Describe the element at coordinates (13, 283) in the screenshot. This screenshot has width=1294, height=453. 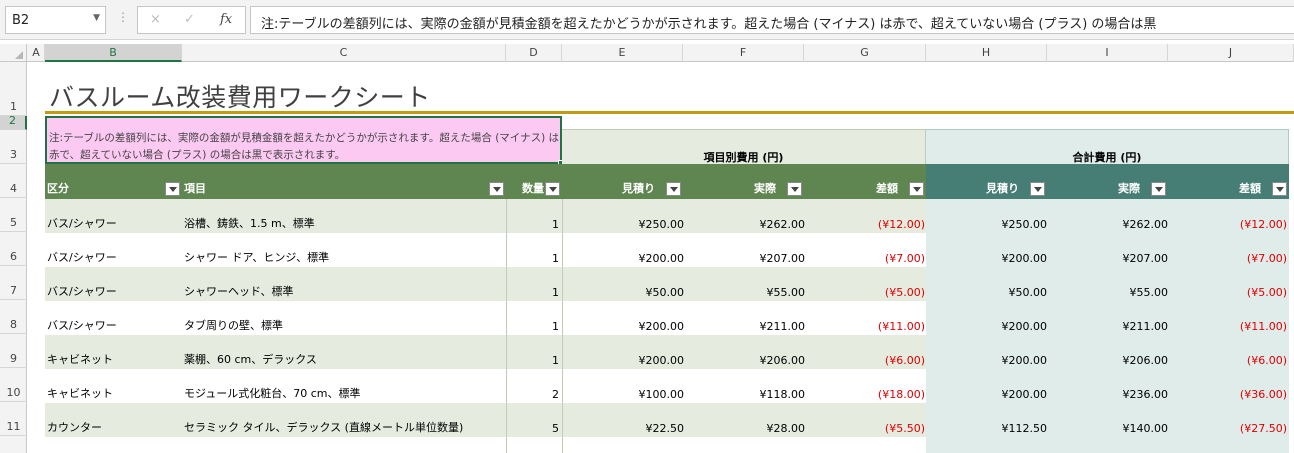
I see `row-header-7: 7` at that location.